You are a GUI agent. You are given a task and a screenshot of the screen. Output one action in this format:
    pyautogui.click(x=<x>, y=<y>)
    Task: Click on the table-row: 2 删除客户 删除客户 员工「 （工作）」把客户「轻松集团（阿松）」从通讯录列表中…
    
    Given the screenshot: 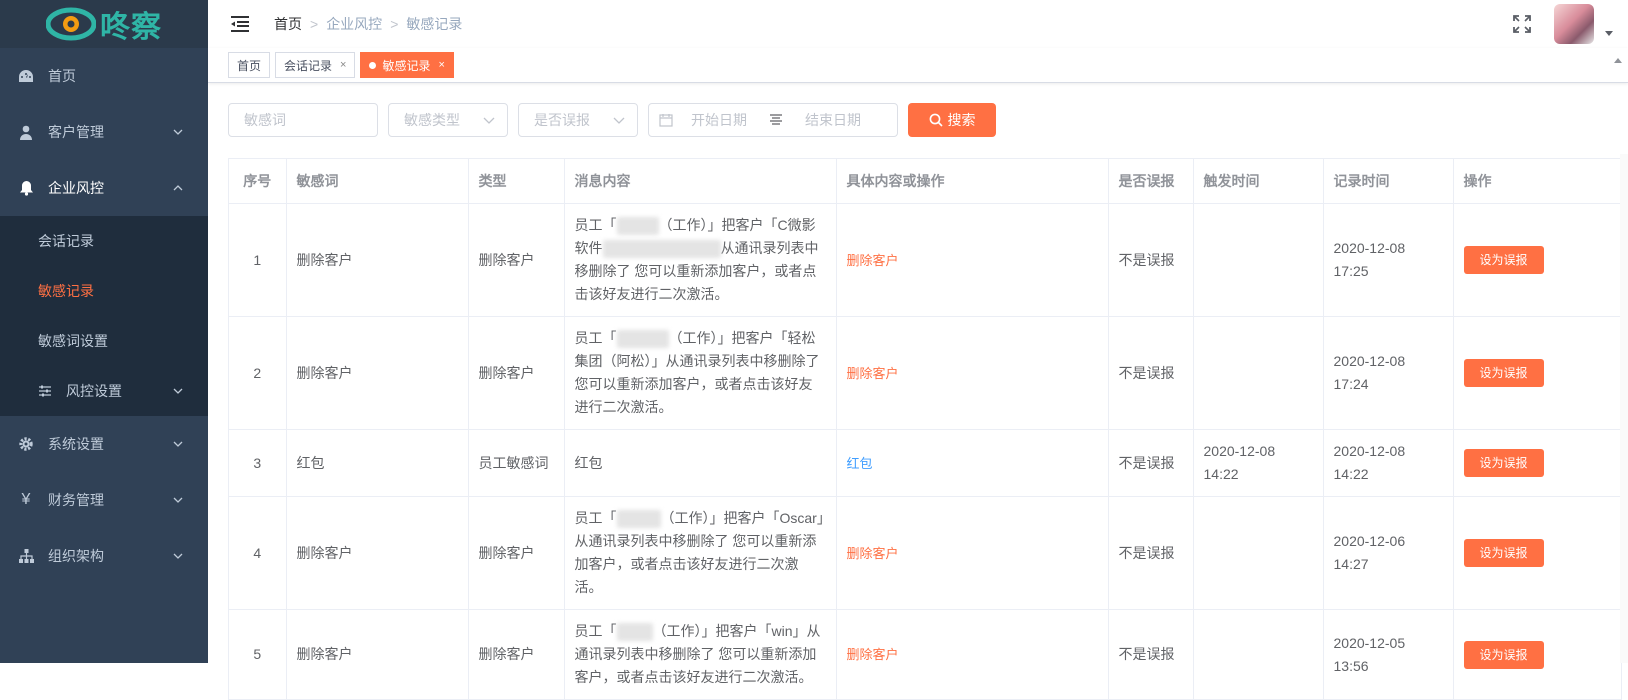 What is the action you would take?
    pyautogui.click(x=925, y=373)
    